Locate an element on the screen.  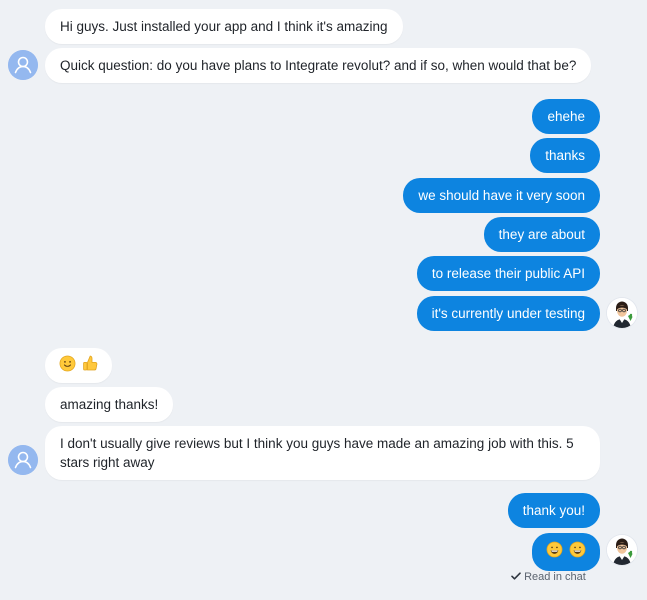
read-receipt: Read in chat is located at coordinates (548, 577).